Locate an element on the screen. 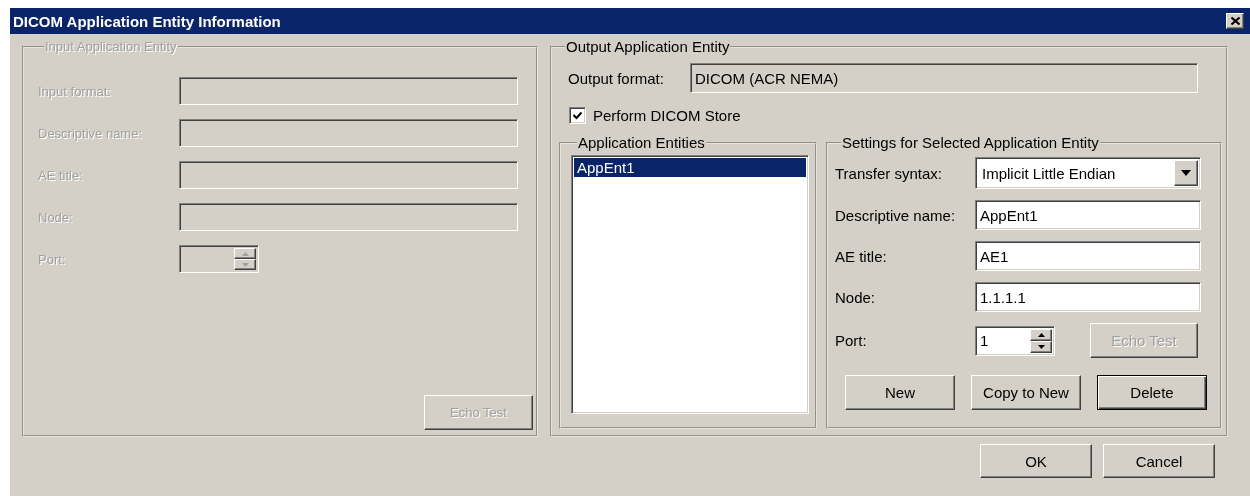  spin-up-icon is located at coordinates (1041, 334).